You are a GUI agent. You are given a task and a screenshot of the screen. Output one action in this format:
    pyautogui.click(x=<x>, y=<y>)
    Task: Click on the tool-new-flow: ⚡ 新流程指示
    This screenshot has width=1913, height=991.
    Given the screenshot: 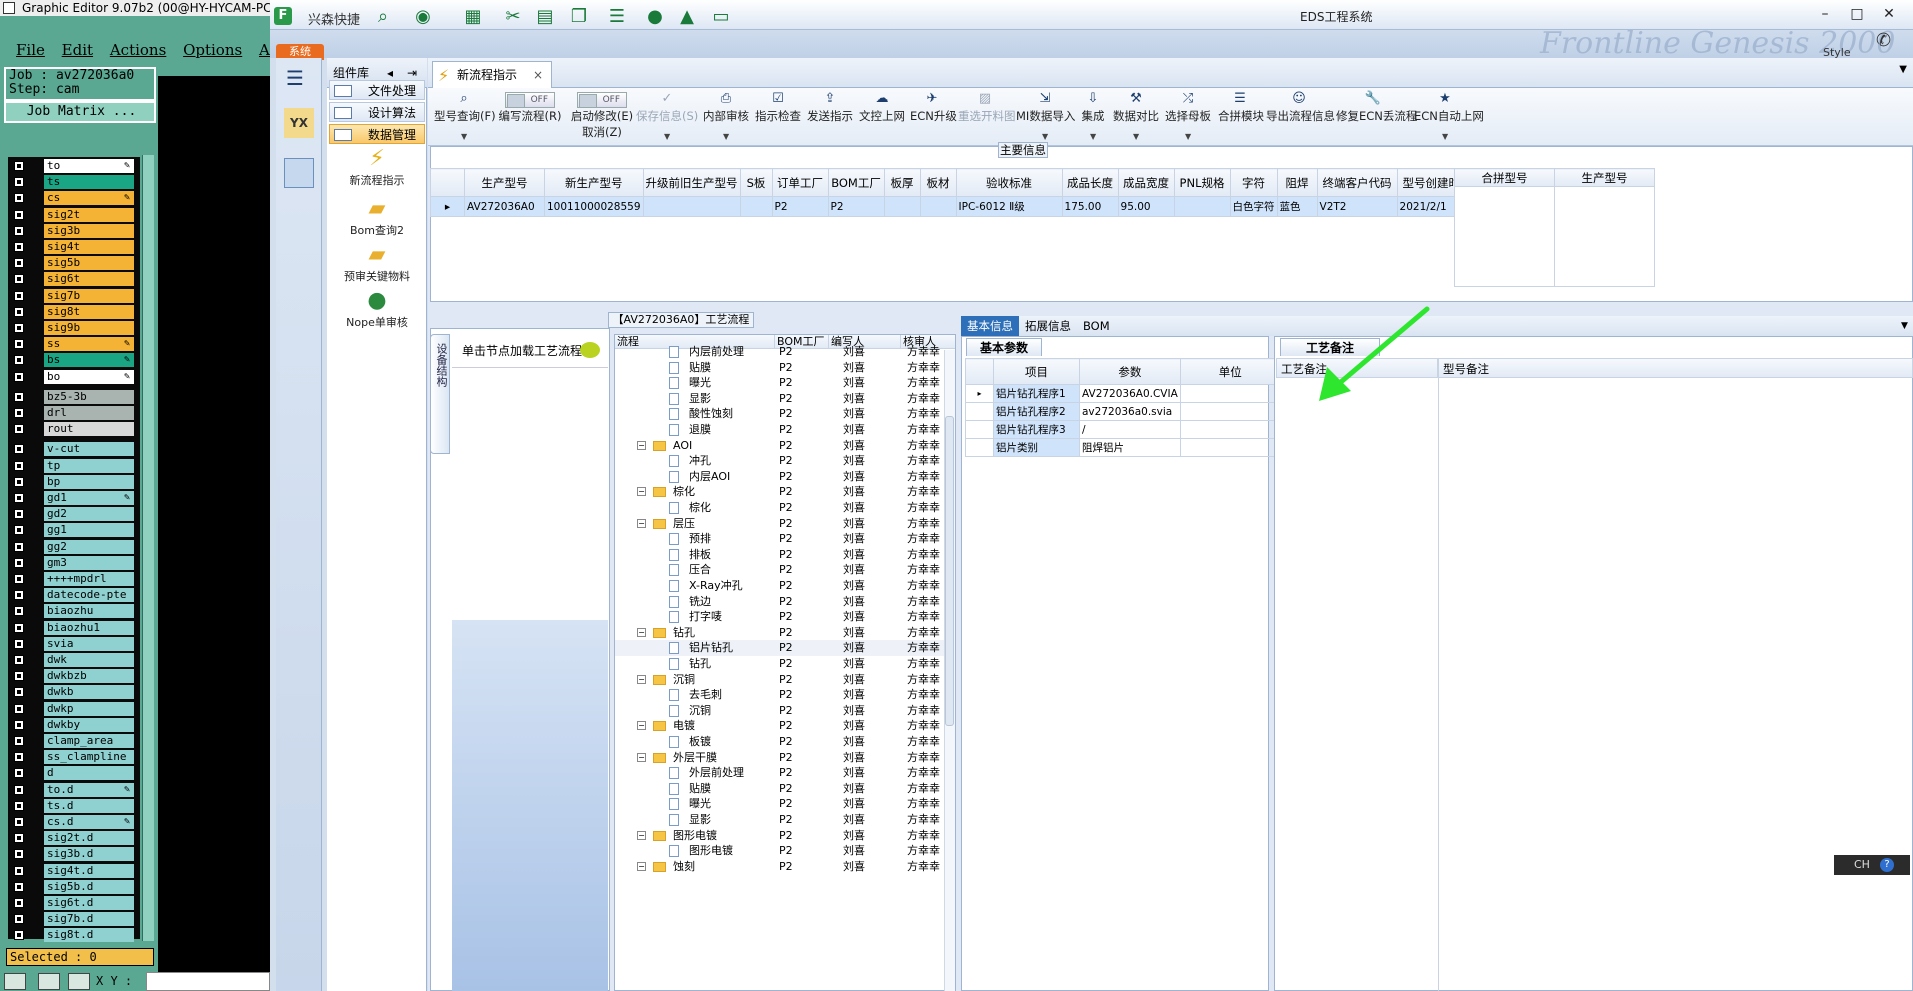 What is the action you would take?
    pyautogui.click(x=377, y=167)
    